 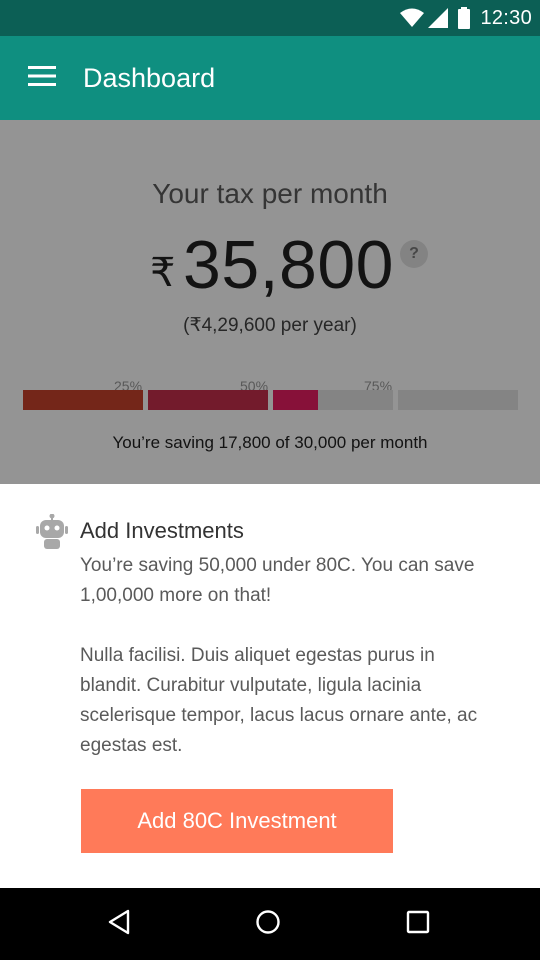 What do you see at coordinates (270, 78) in the screenshot?
I see `app-bar: Dashboard` at bounding box center [270, 78].